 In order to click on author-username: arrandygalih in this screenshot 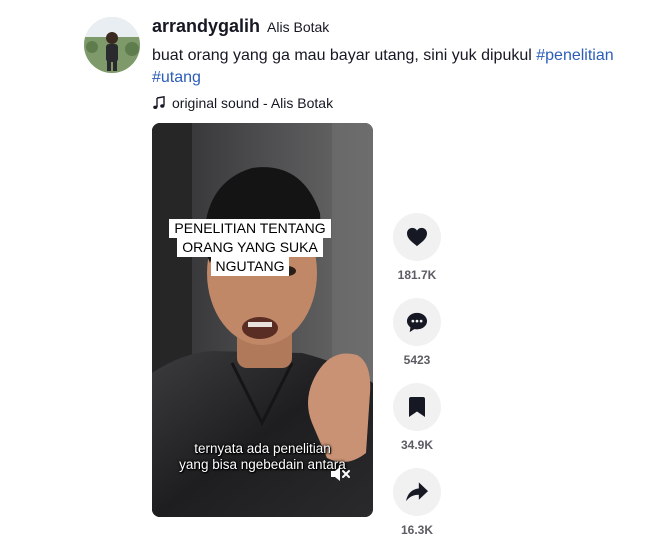, I will do `click(206, 26)`.